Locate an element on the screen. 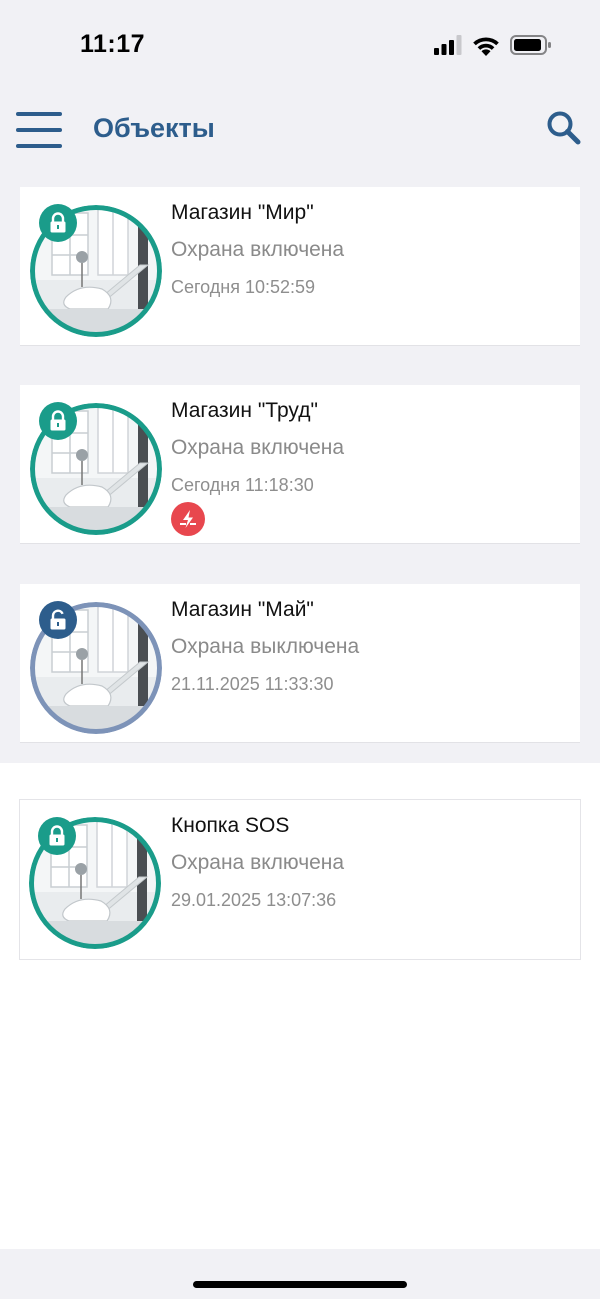  bottom-bar is located at coordinates (300, 1274).